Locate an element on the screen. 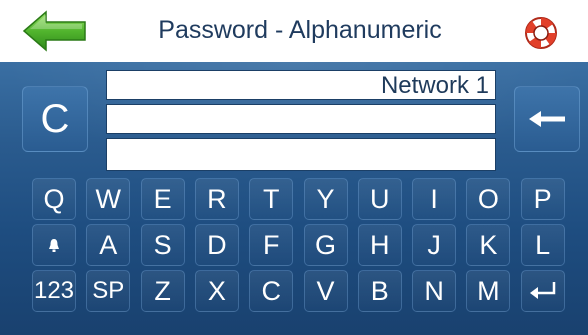 This screenshot has height=335, width=588. green-left-arrow-icon is located at coordinates (54, 31).